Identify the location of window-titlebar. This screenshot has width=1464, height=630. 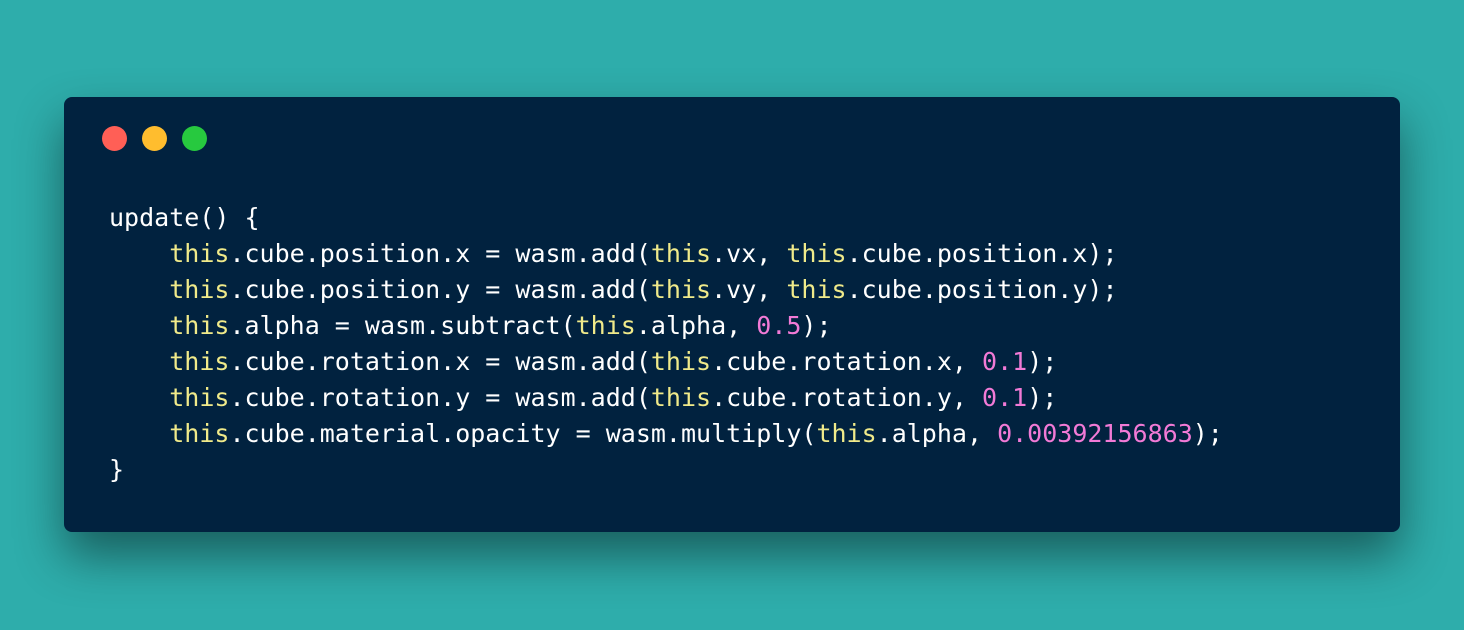
(732, 137).